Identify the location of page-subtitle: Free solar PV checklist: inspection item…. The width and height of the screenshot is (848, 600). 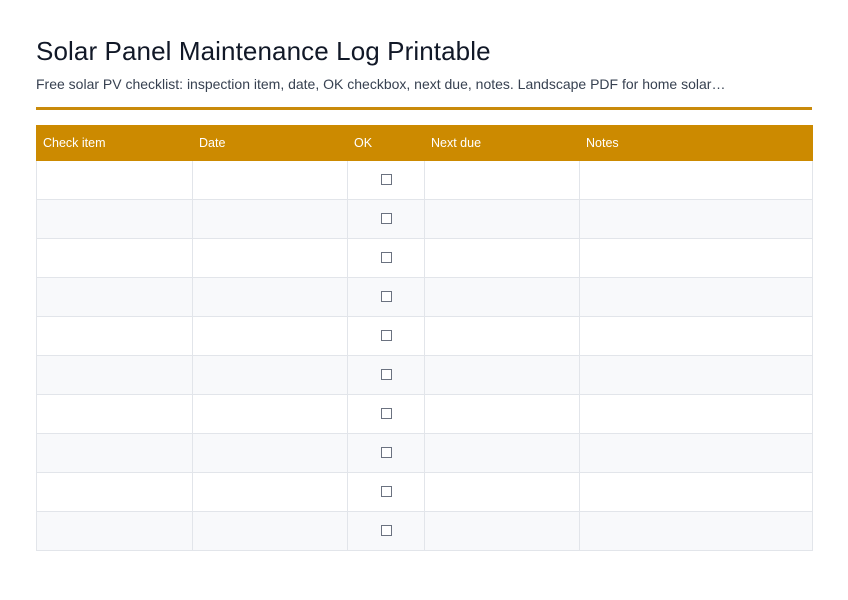
(381, 84).